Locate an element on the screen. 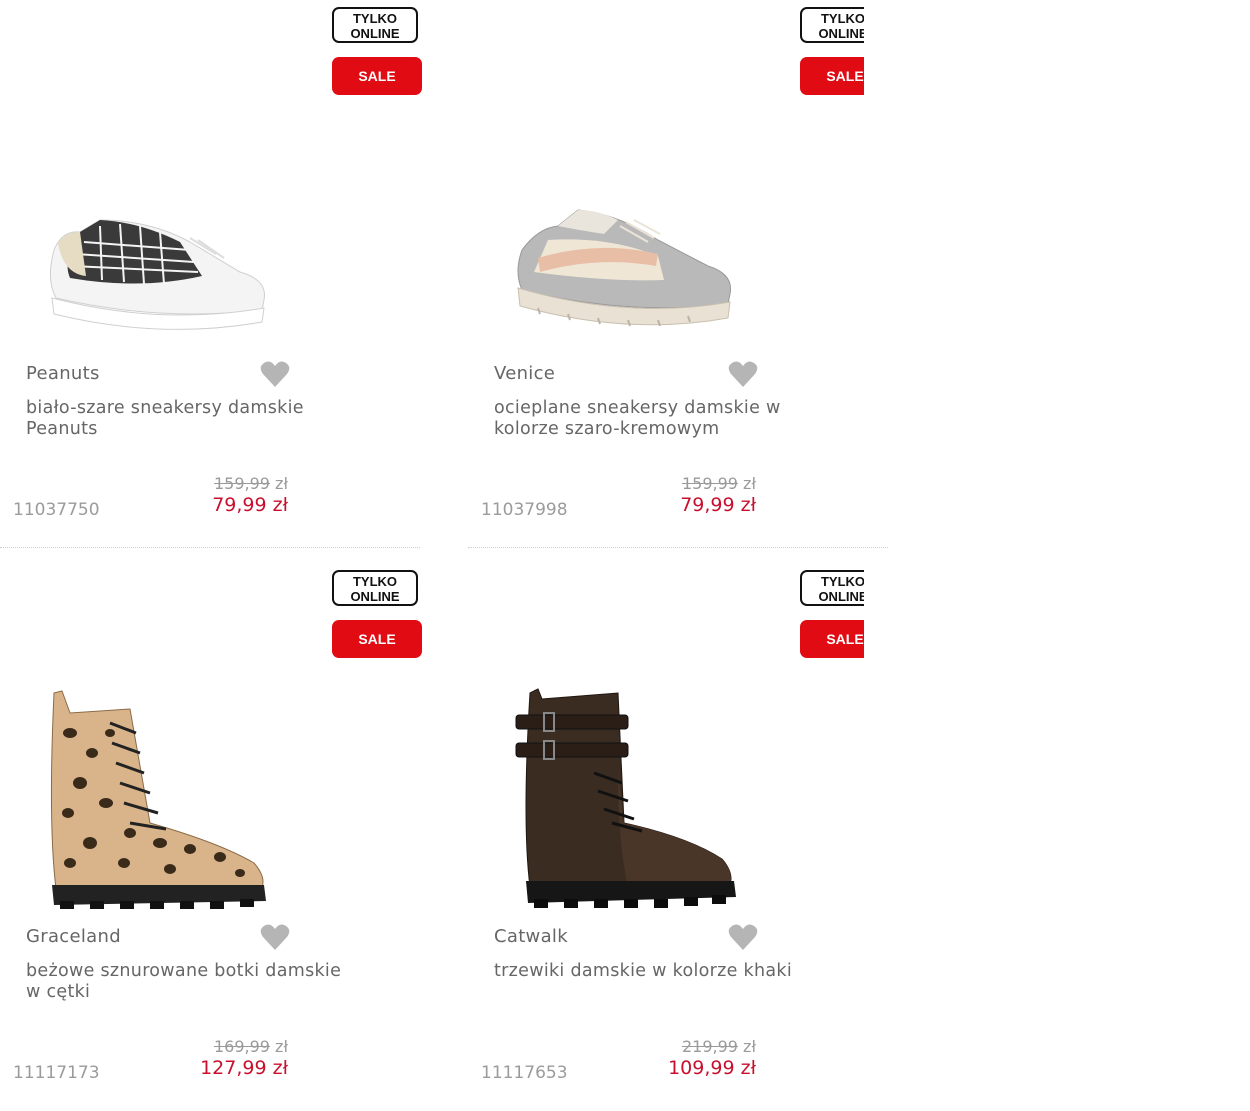 This screenshot has height=1111, width=1250. product-brand: Peanuts is located at coordinates (63, 373).